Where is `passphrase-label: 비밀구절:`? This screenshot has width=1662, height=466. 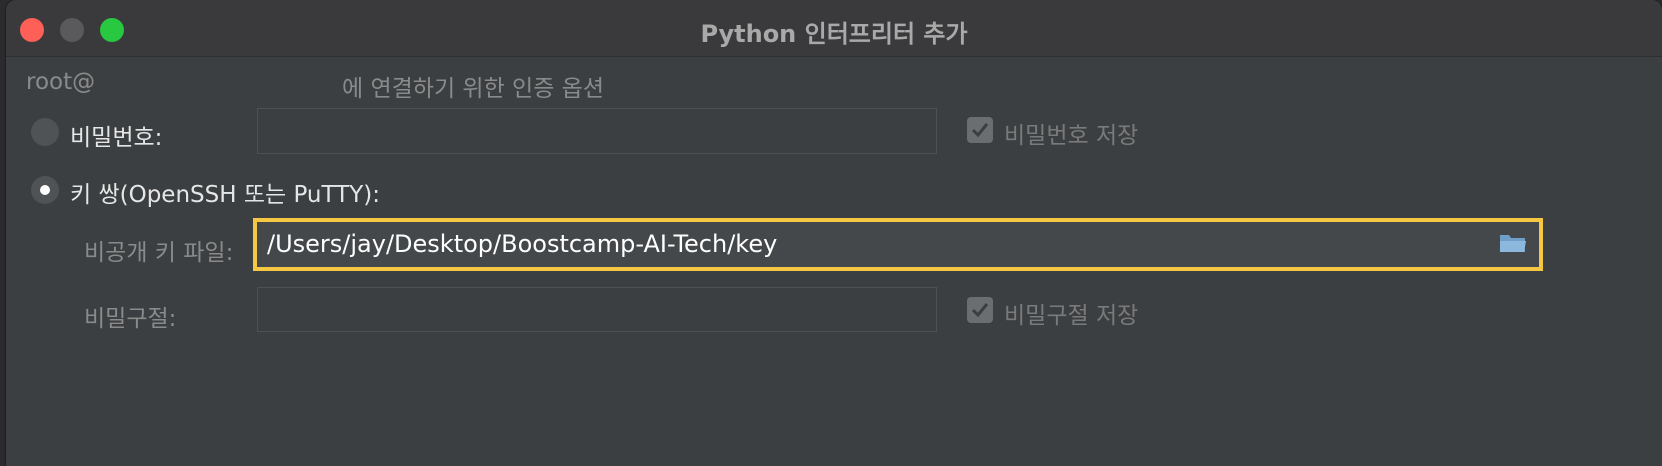
passphrase-label: 비밀구절: is located at coordinates (130, 319).